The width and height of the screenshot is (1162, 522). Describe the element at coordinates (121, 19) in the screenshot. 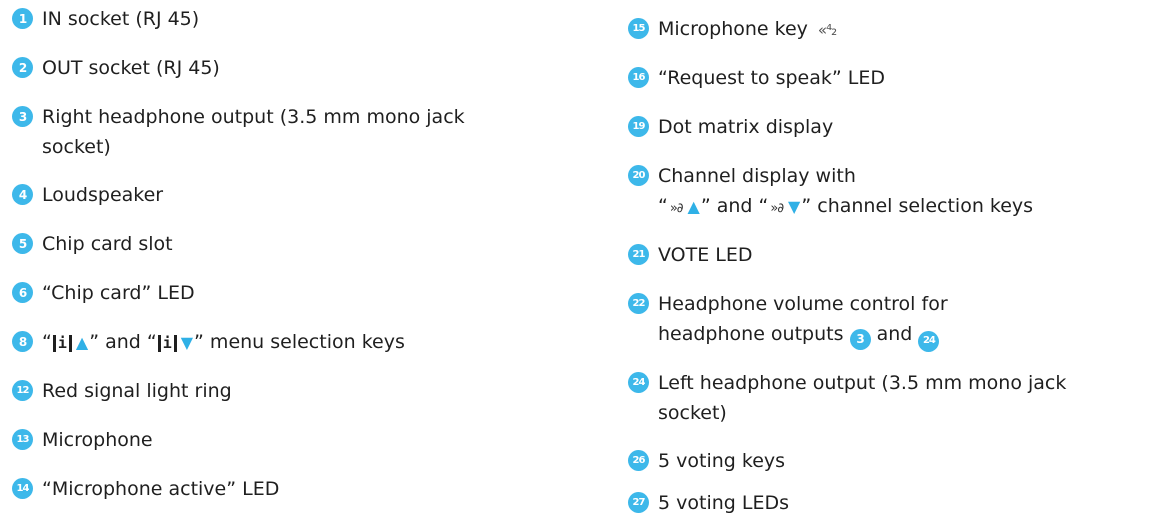

I see `item-label: IN socket (RJ 45)` at that location.